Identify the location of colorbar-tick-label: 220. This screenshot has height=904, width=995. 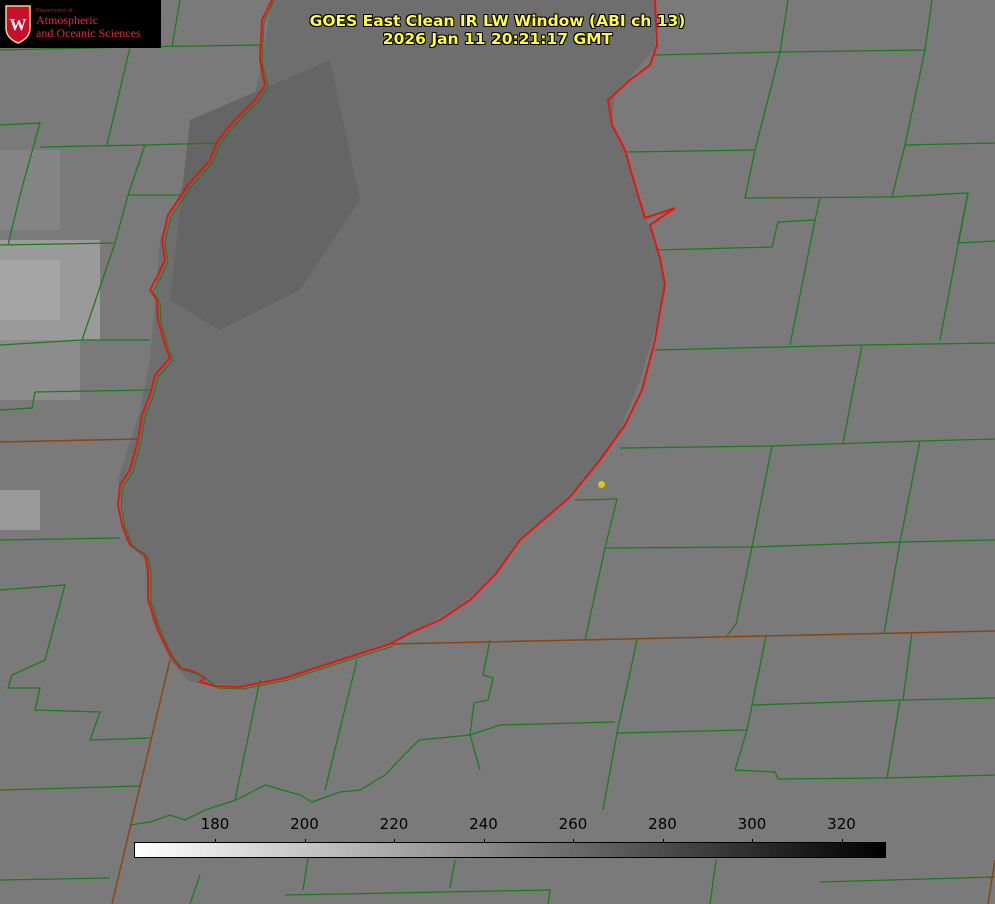
(394, 824).